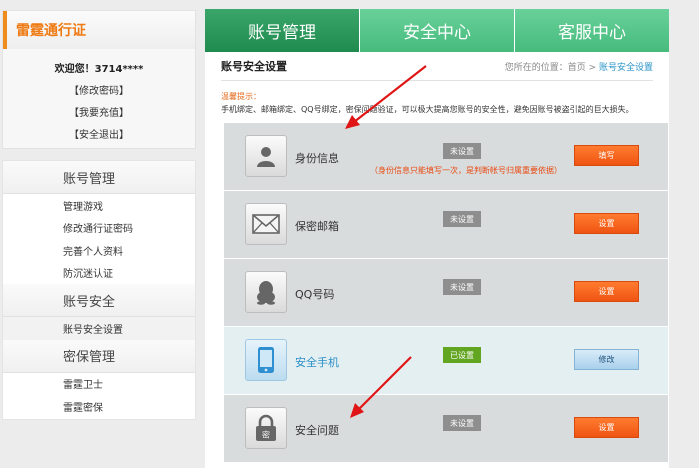 This screenshot has width=699, height=468. Describe the element at coordinates (99, 228) in the screenshot. I see `sidebar-item-change-password: 修改通行证密码` at that location.